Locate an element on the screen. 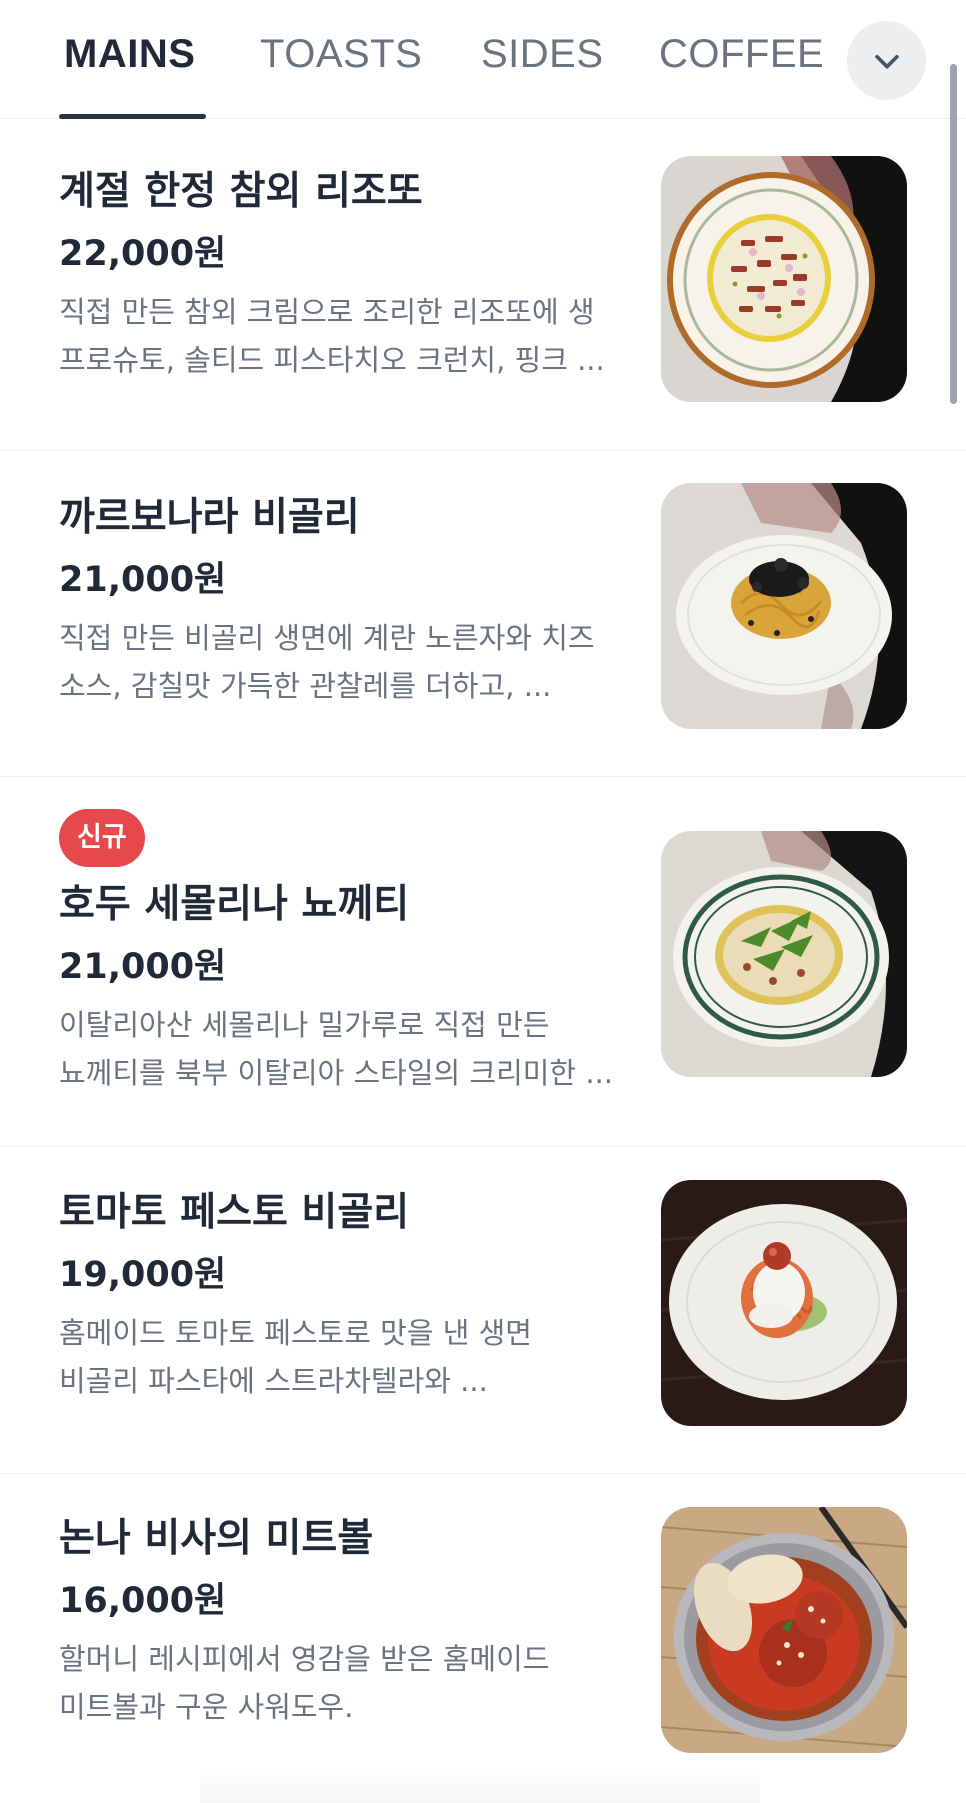 This screenshot has width=966, height=1803. menu-item-description-line: 직접 만든 참외 크림으로 조리한 리조또에 생 is located at coordinates (327, 312).